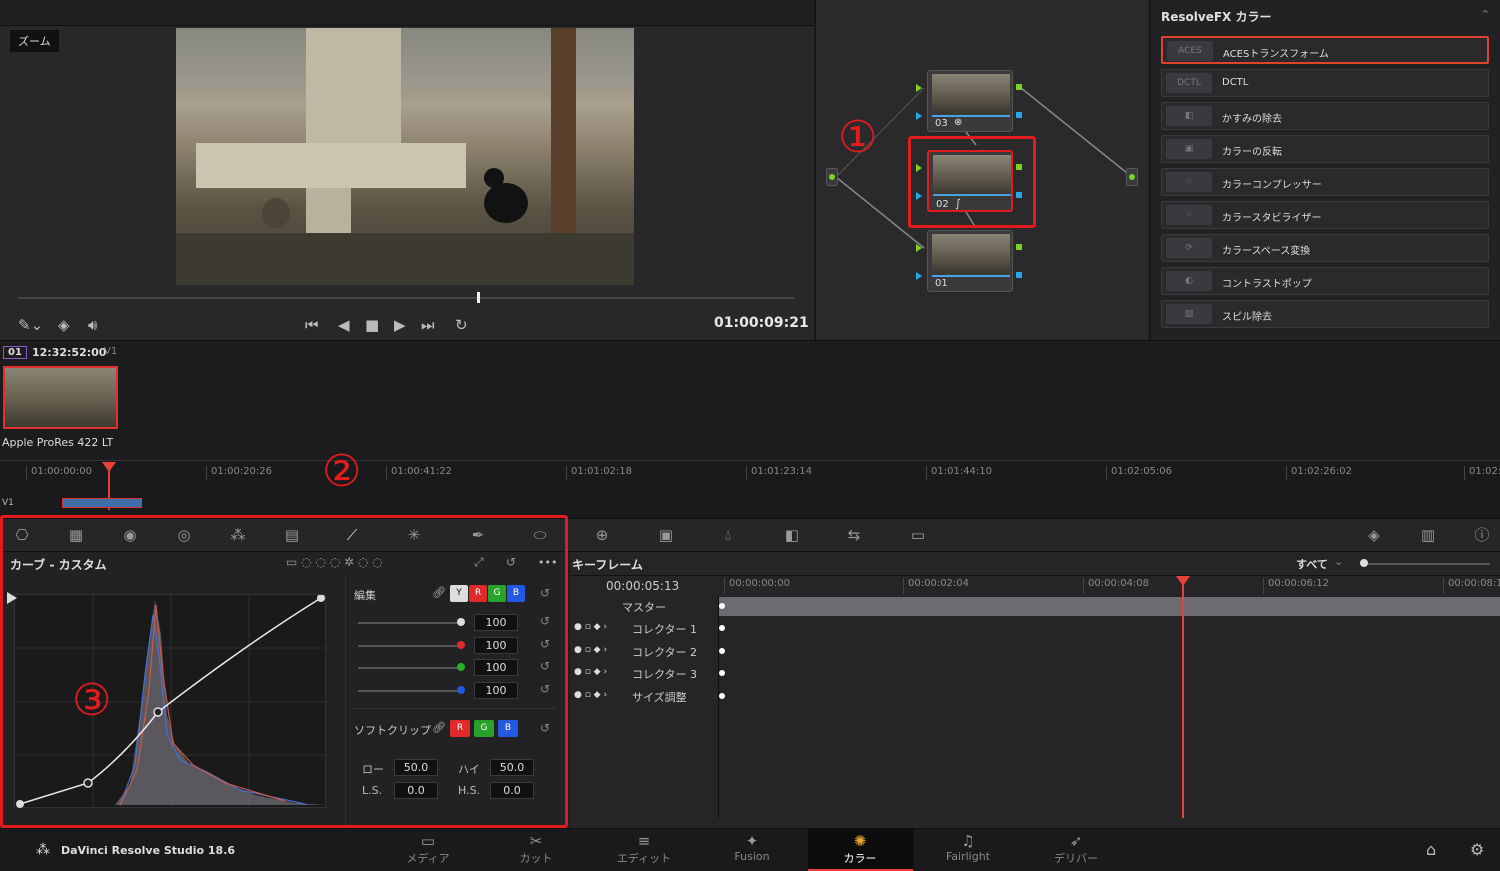 Image resolution: width=1500 pixels, height=871 pixels. What do you see at coordinates (1374, 535) in the screenshot?
I see `lightbox-icon: ◈` at bounding box center [1374, 535].